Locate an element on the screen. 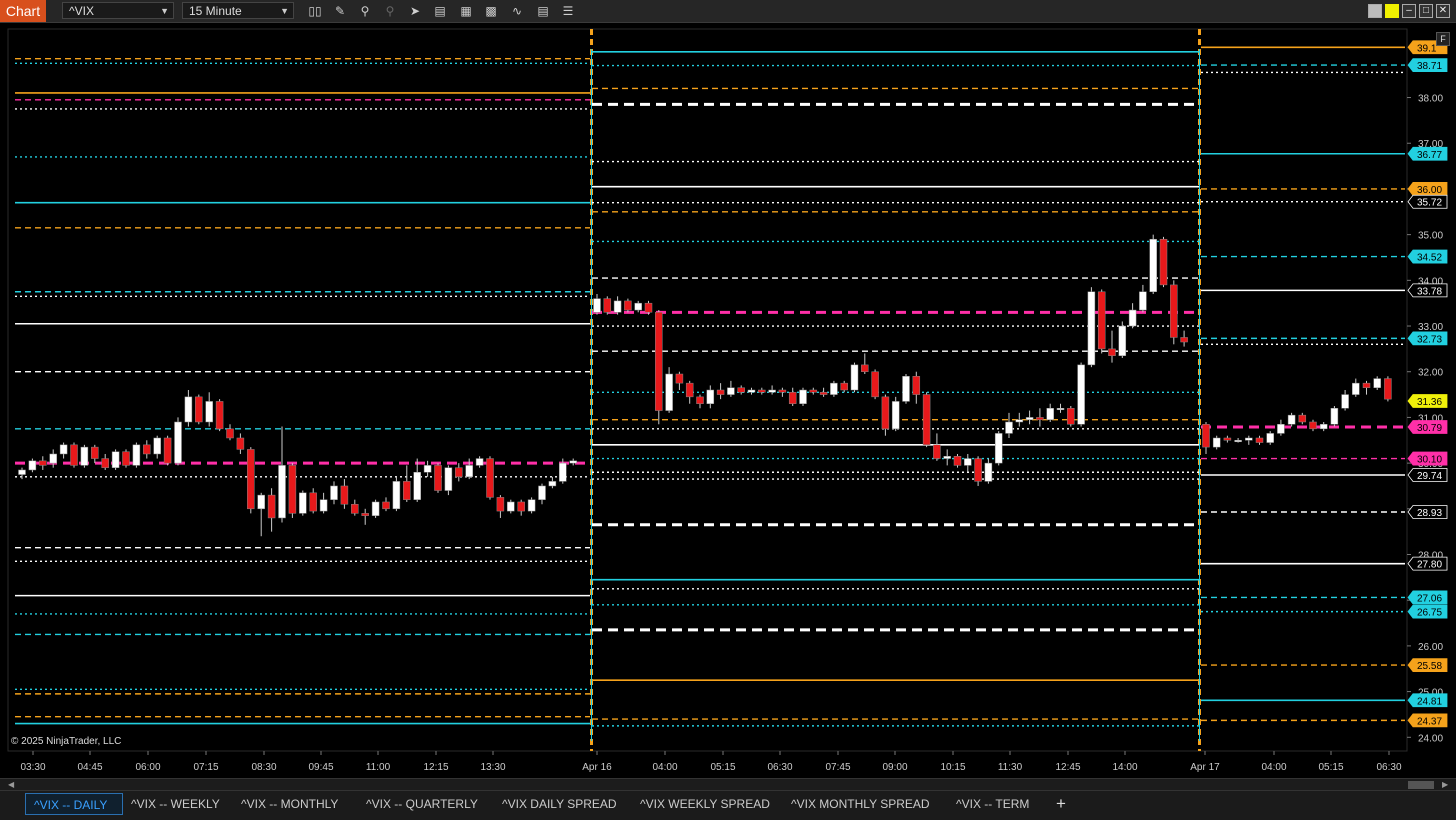 Image resolution: width=1456 pixels, height=820 pixels. tab-vix-quarterly: ^VIX -- QUARTERLY is located at coordinates (424, 804).